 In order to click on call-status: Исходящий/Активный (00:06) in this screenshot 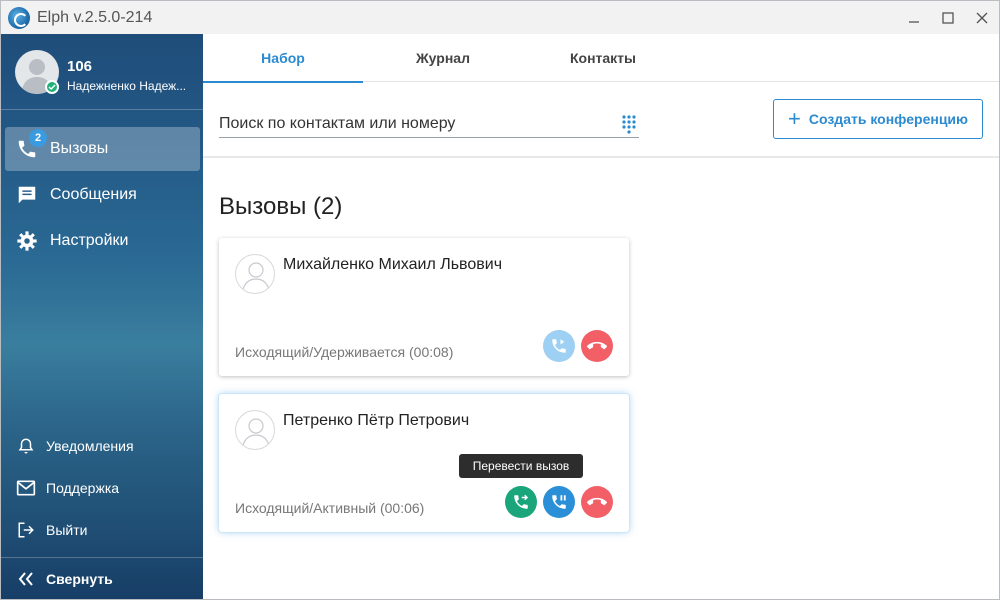, I will do `click(330, 508)`.